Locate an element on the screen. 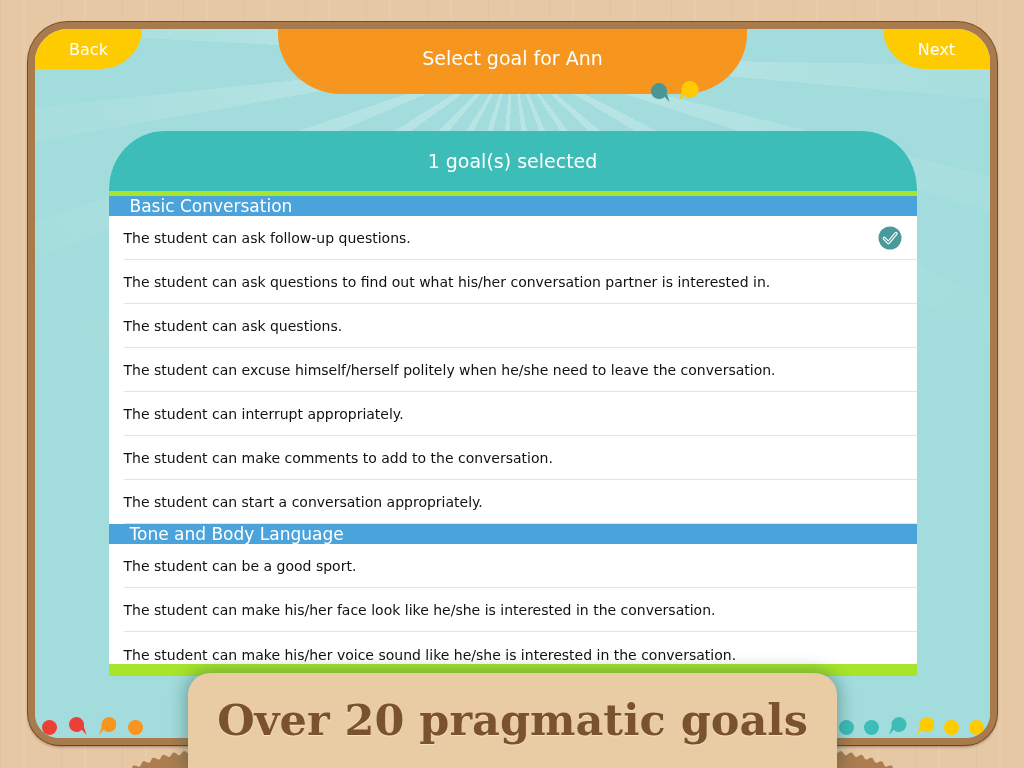 This screenshot has width=1024, height=768. screen-title: Select goal for Ann is located at coordinates (512, 57).